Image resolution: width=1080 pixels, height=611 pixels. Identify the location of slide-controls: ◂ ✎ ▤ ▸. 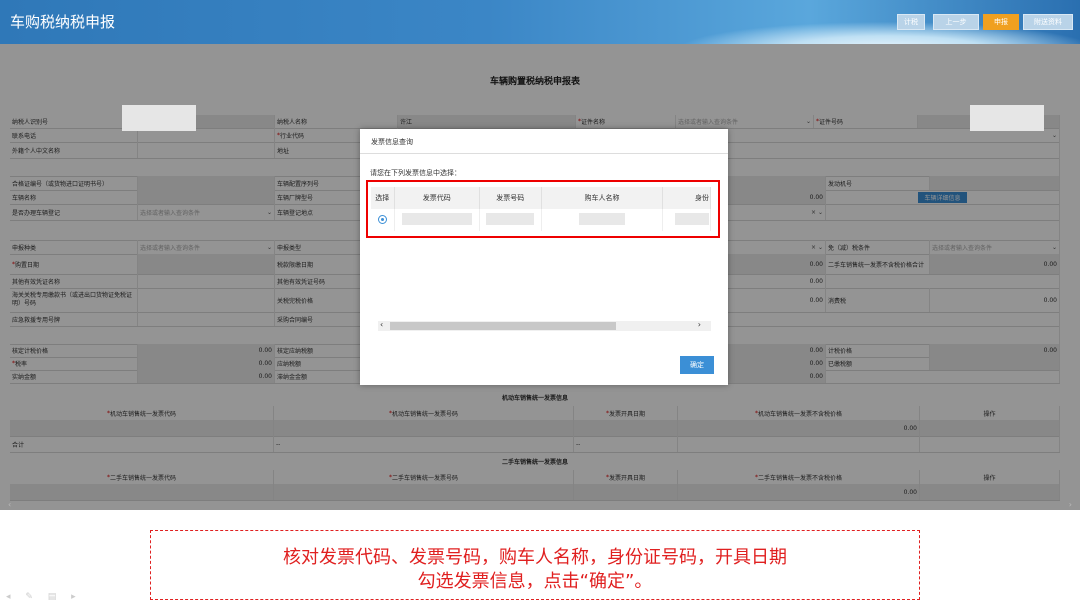
(44, 597).